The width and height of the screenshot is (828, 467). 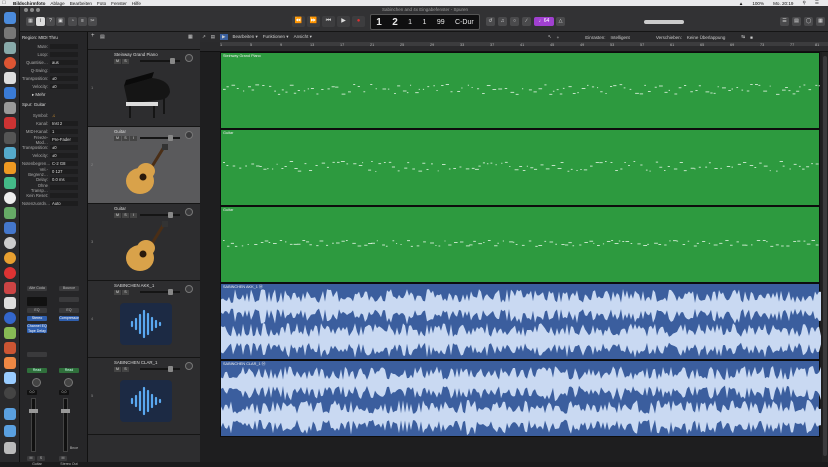 I want to click on eq-thumbnail, so click(x=37, y=301).